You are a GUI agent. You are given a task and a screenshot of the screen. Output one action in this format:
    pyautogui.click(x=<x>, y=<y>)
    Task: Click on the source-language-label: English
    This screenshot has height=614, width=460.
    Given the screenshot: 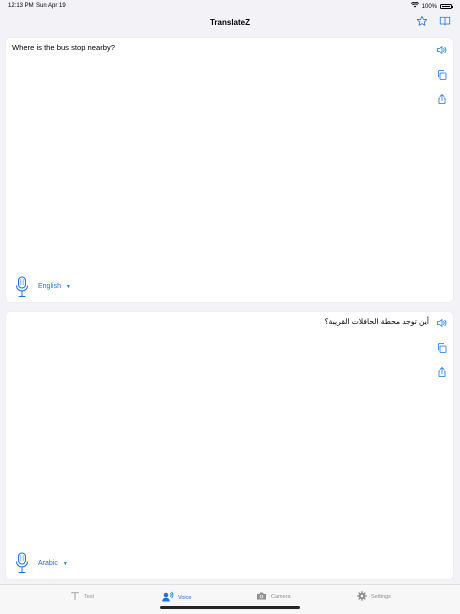 What is the action you would take?
    pyautogui.click(x=49, y=286)
    